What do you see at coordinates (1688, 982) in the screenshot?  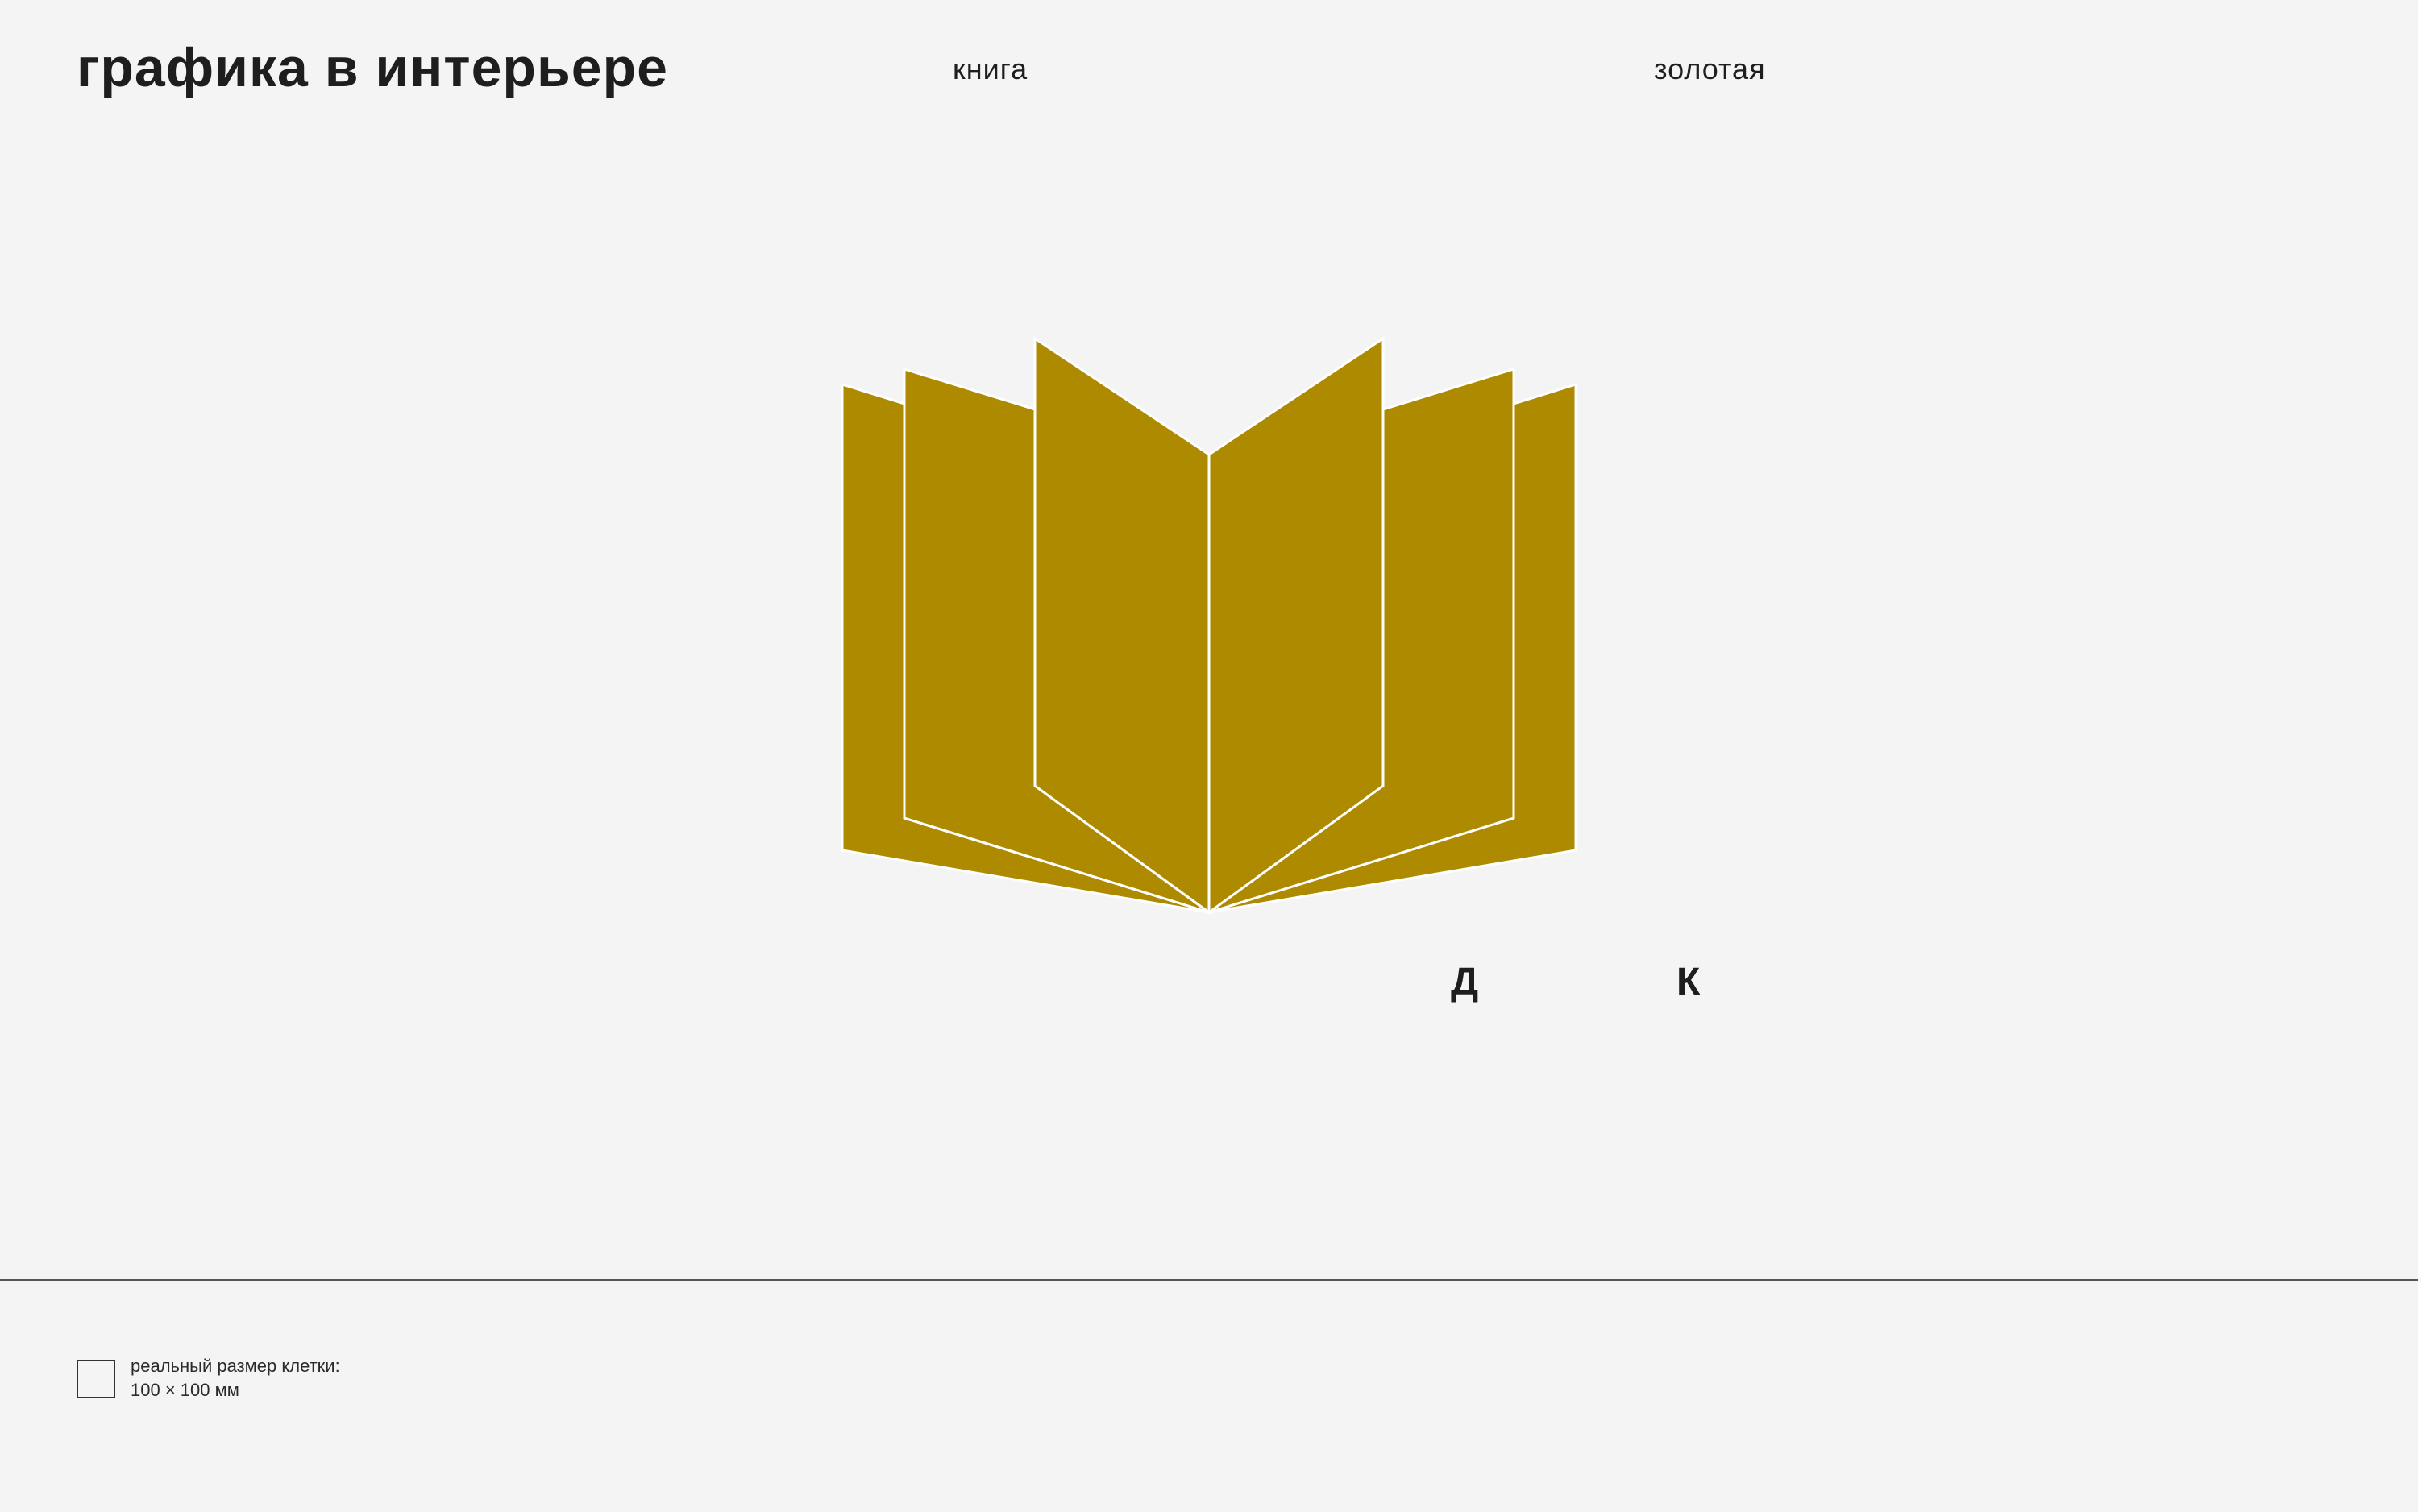 I see `initial-letter-2: К` at bounding box center [1688, 982].